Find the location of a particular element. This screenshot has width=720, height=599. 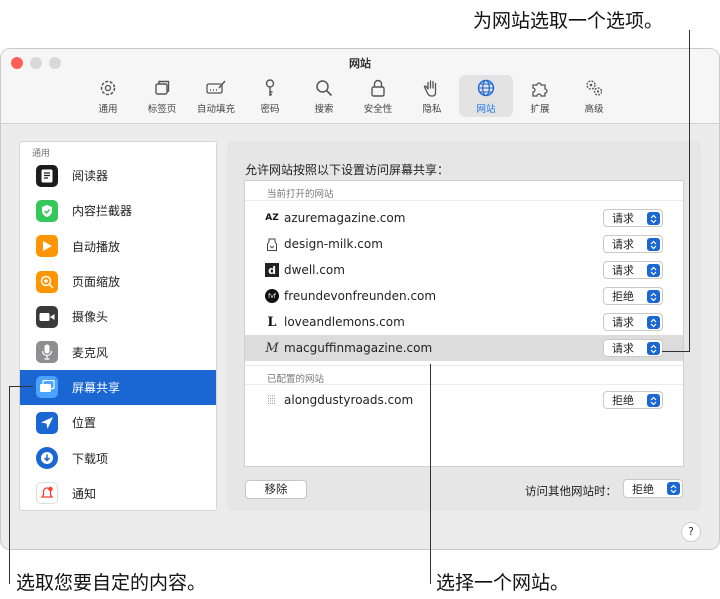

camera-icon is located at coordinates (47, 316).